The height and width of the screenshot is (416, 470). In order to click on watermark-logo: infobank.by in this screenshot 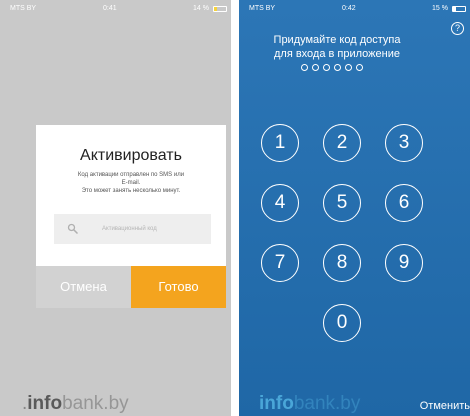, I will do `click(309, 404)`.